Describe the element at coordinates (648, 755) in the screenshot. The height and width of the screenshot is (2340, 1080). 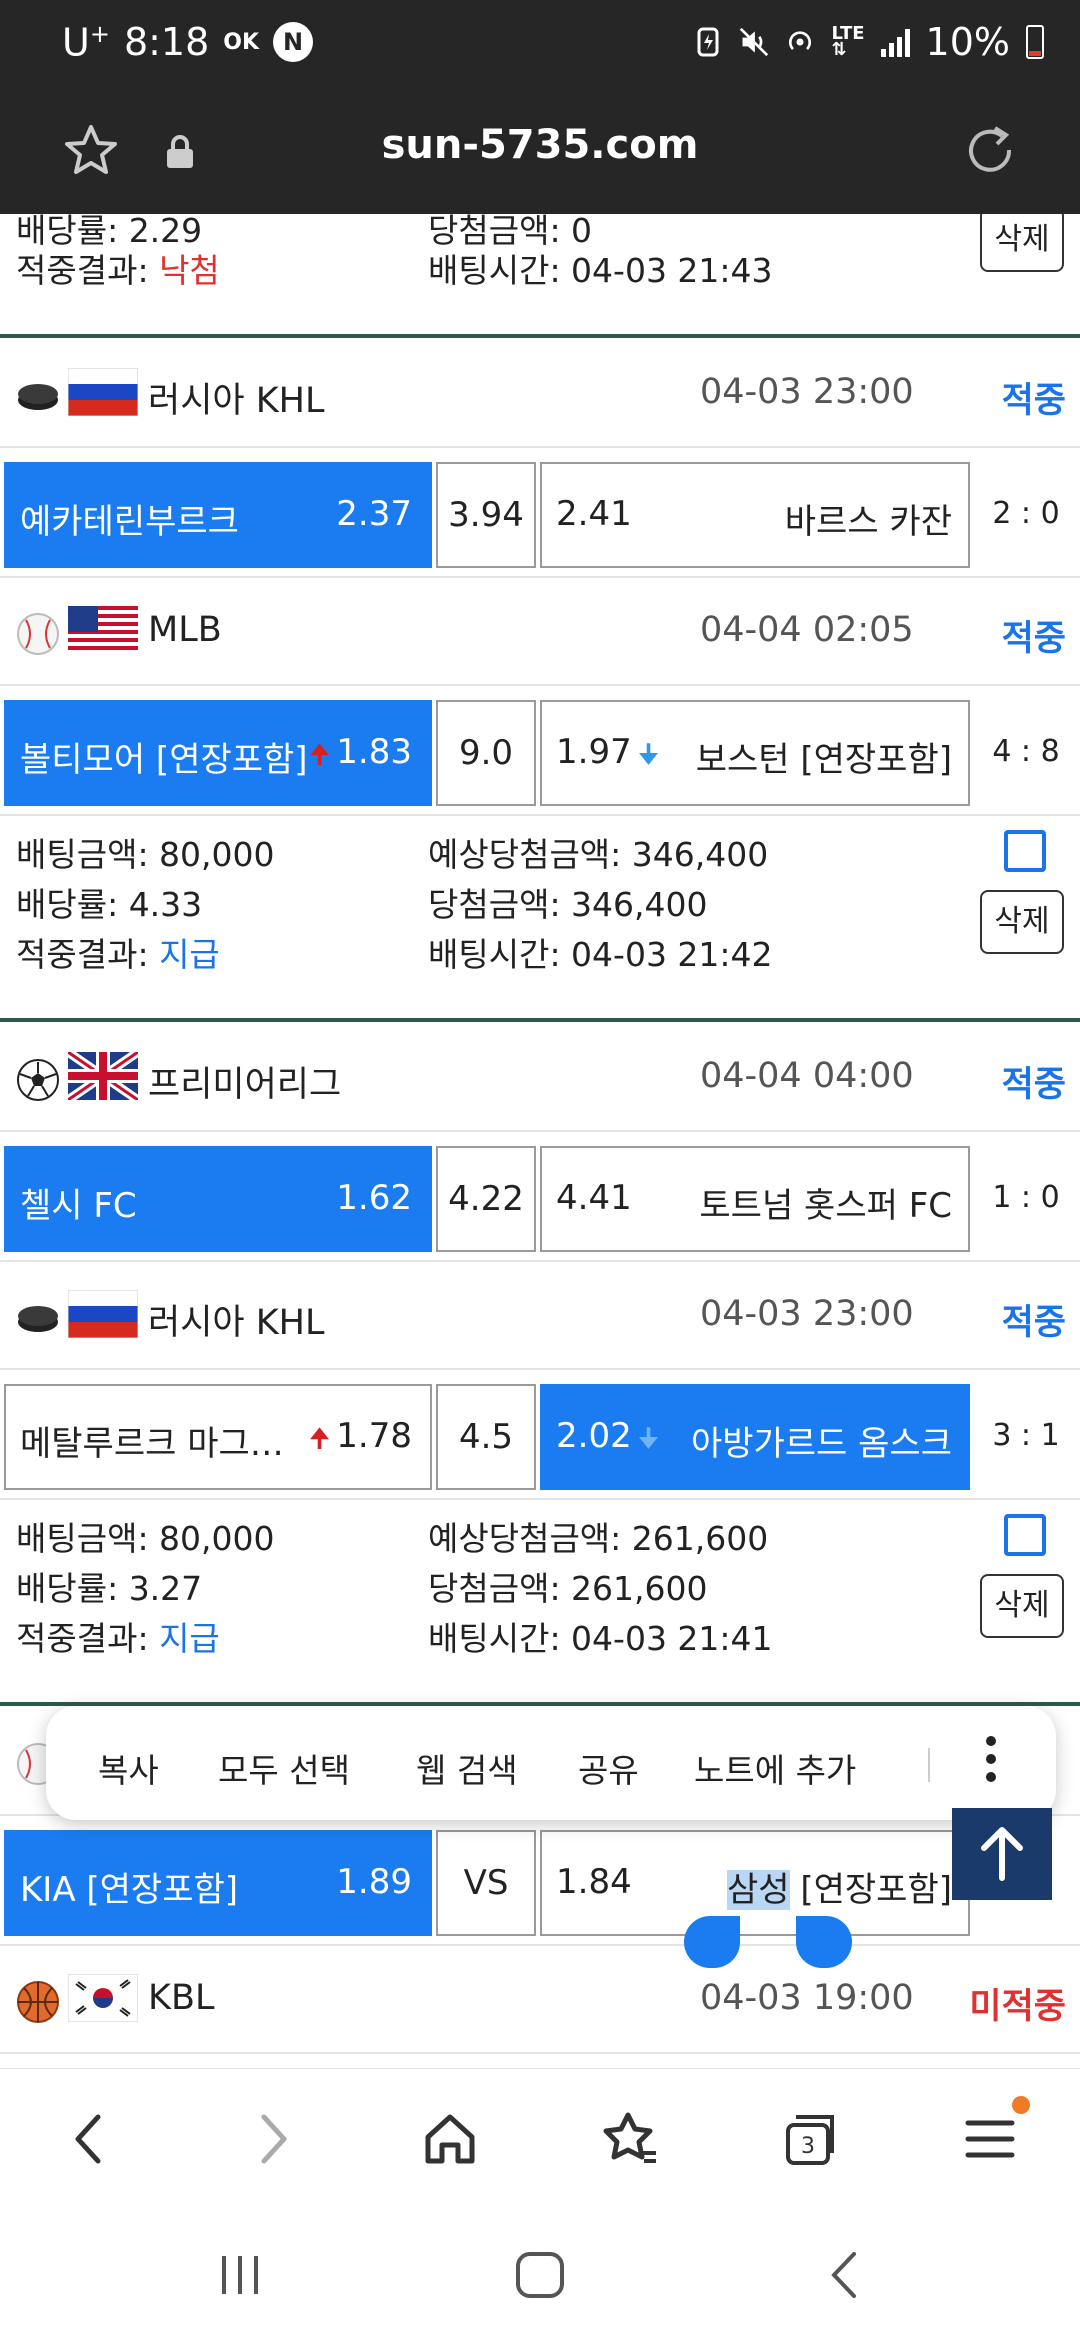
I see `odds-down-arrow-icon: 🠋` at that location.